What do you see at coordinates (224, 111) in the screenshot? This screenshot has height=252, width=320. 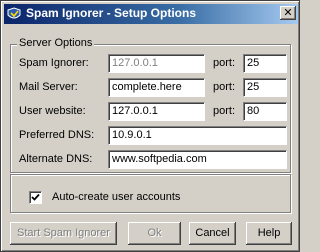 I see `user-website-port-label: port:` at bounding box center [224, 111].